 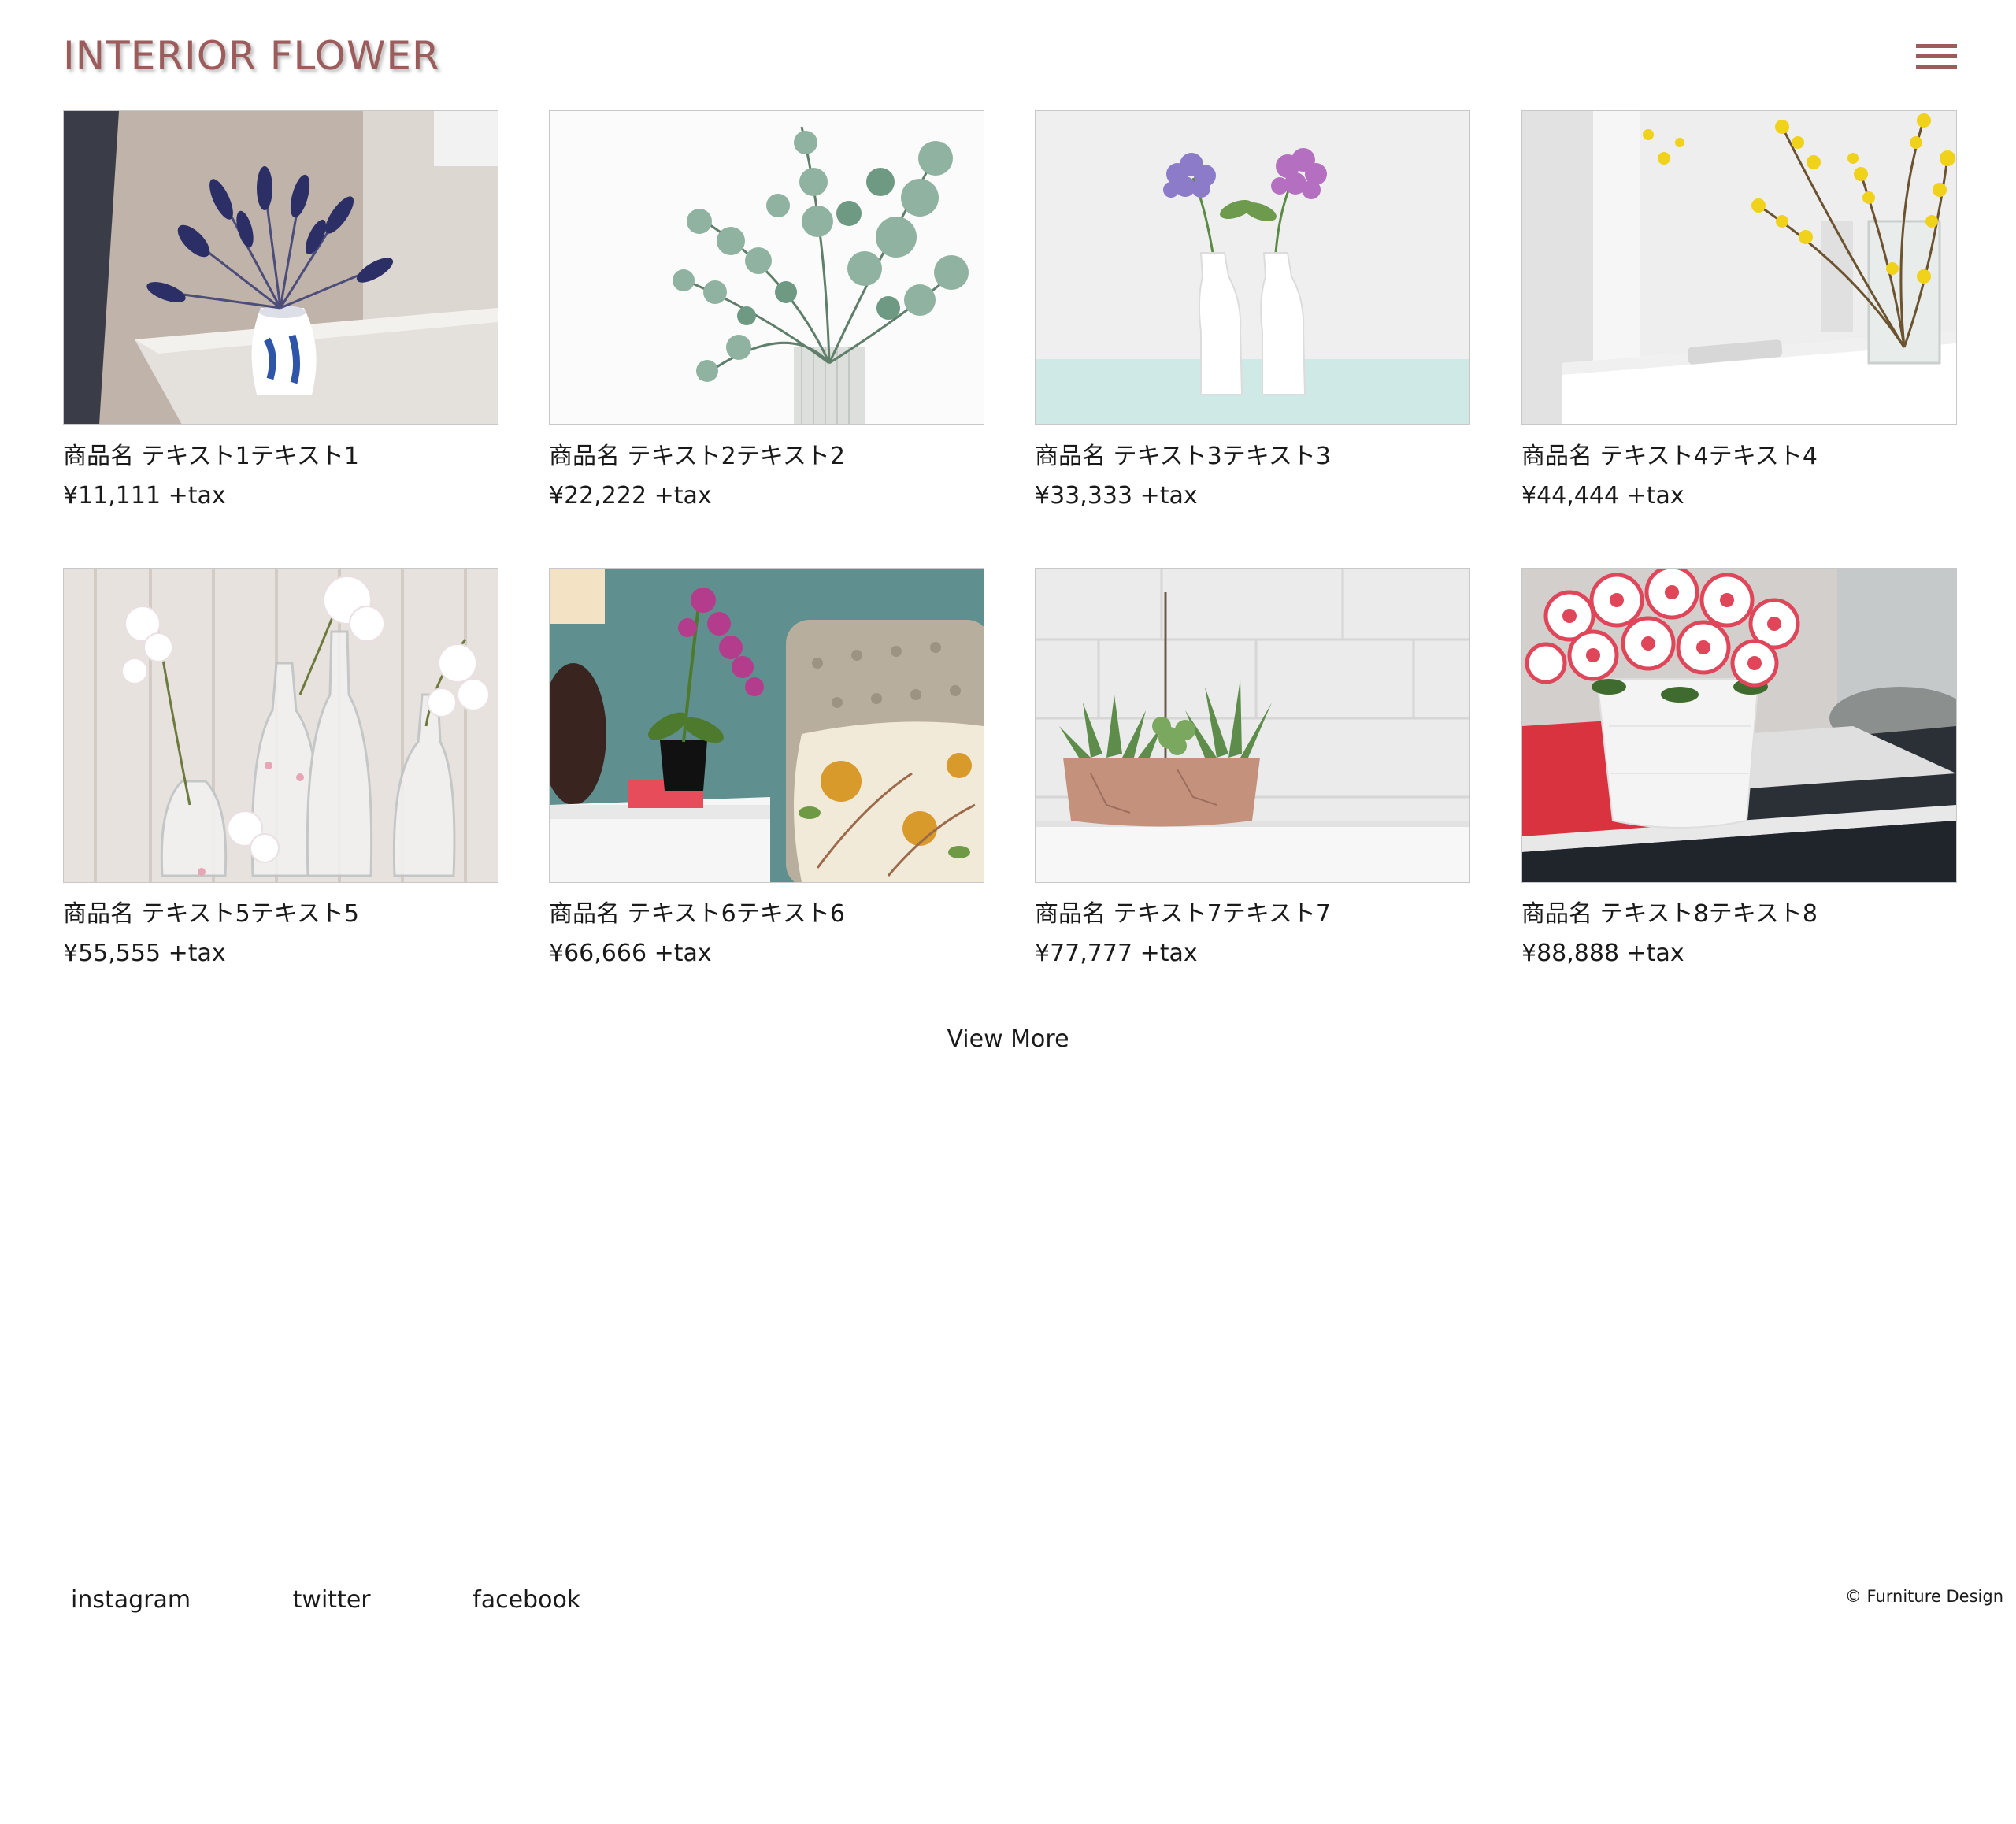 What do you see at coordinates (1010, 55) in the screenshot?
I see `site-header: INTERIOR FLOWER` at bounding box center [1010, 55].